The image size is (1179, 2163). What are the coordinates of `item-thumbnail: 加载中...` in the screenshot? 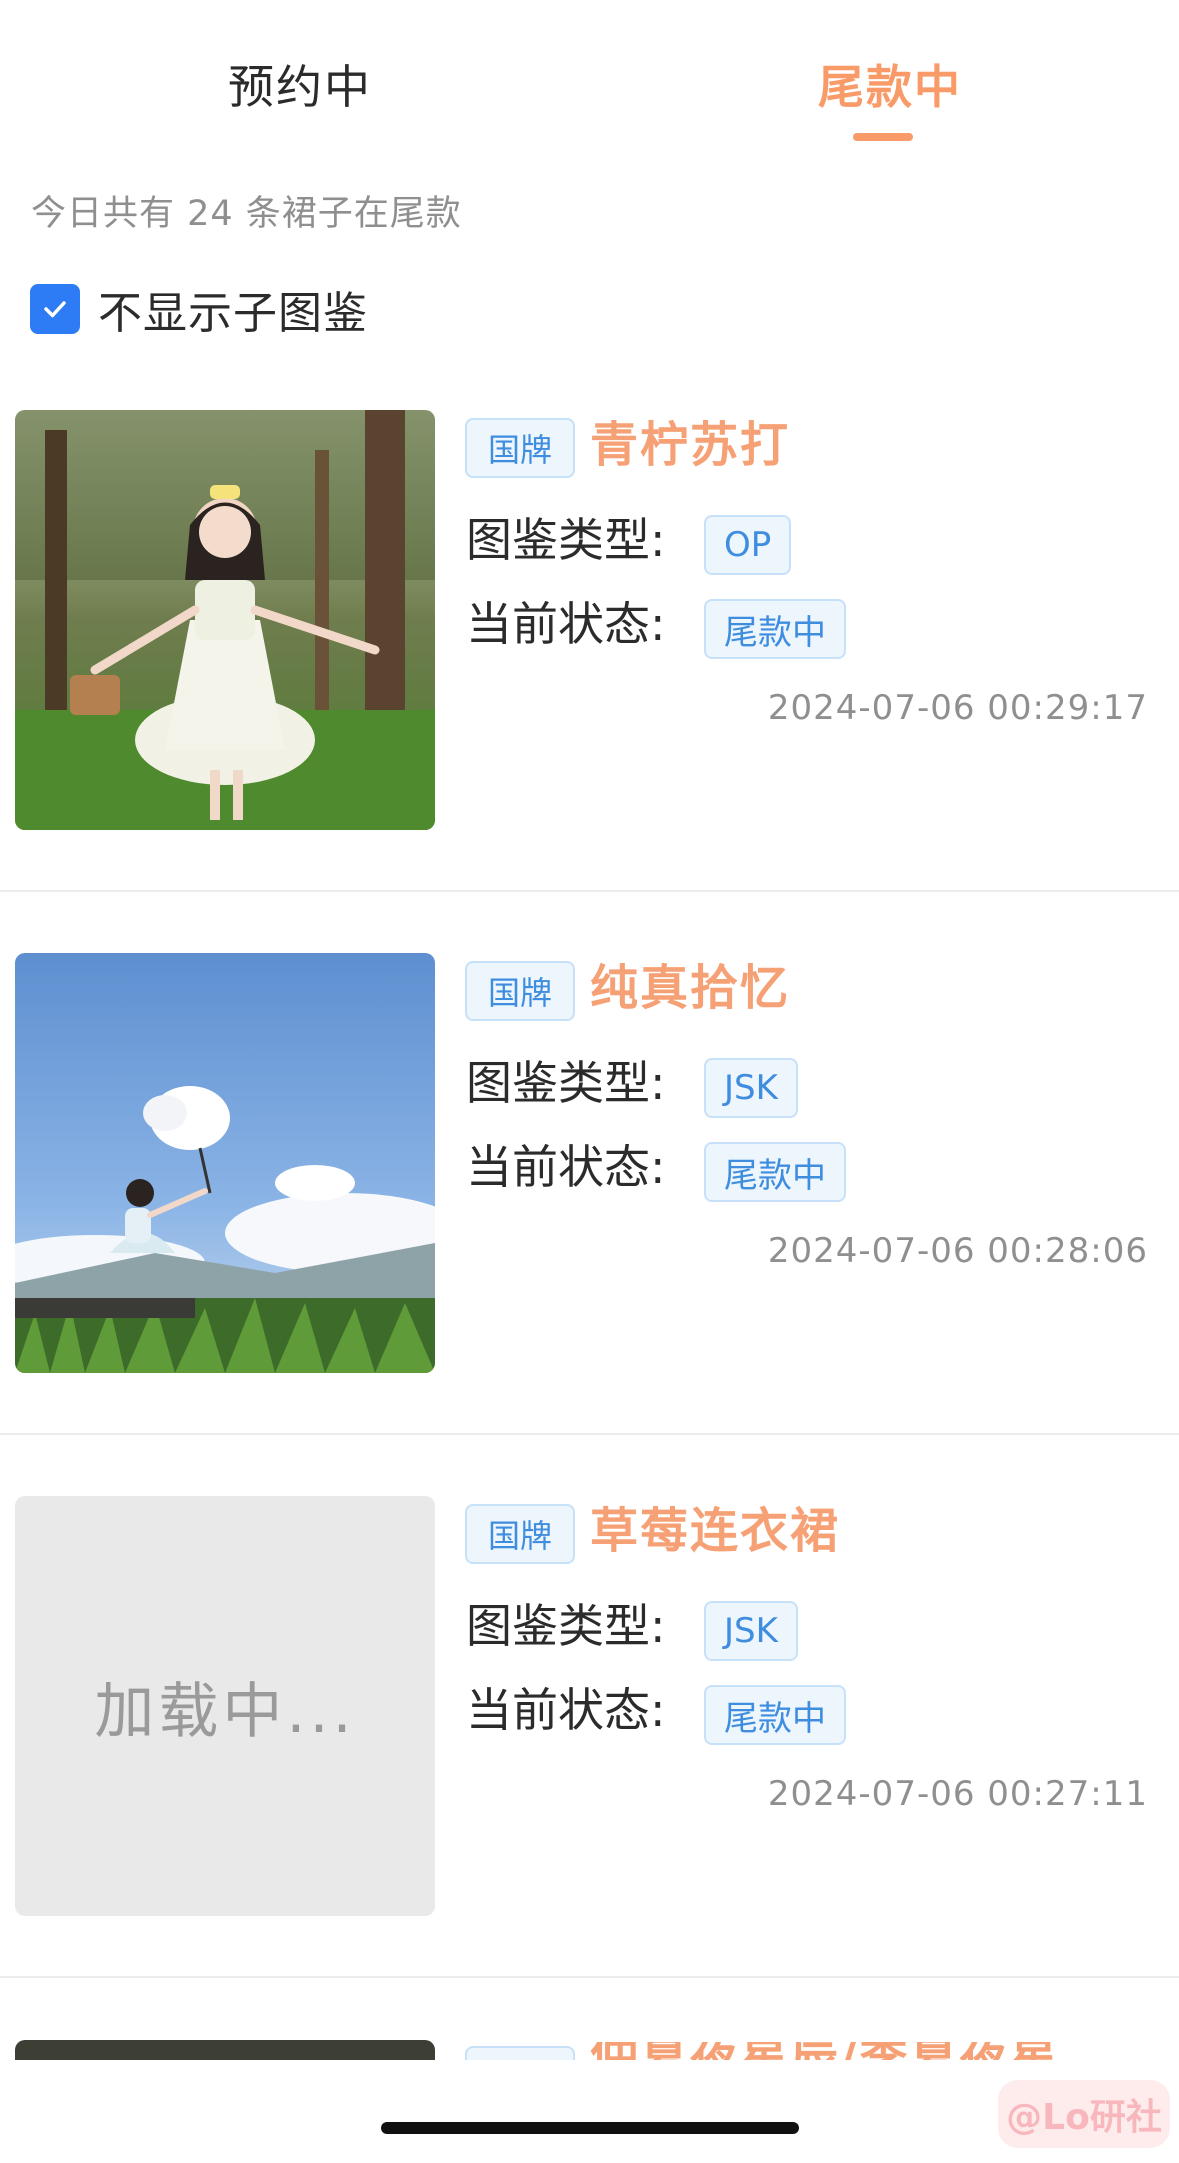 It's located at (225, 1706).